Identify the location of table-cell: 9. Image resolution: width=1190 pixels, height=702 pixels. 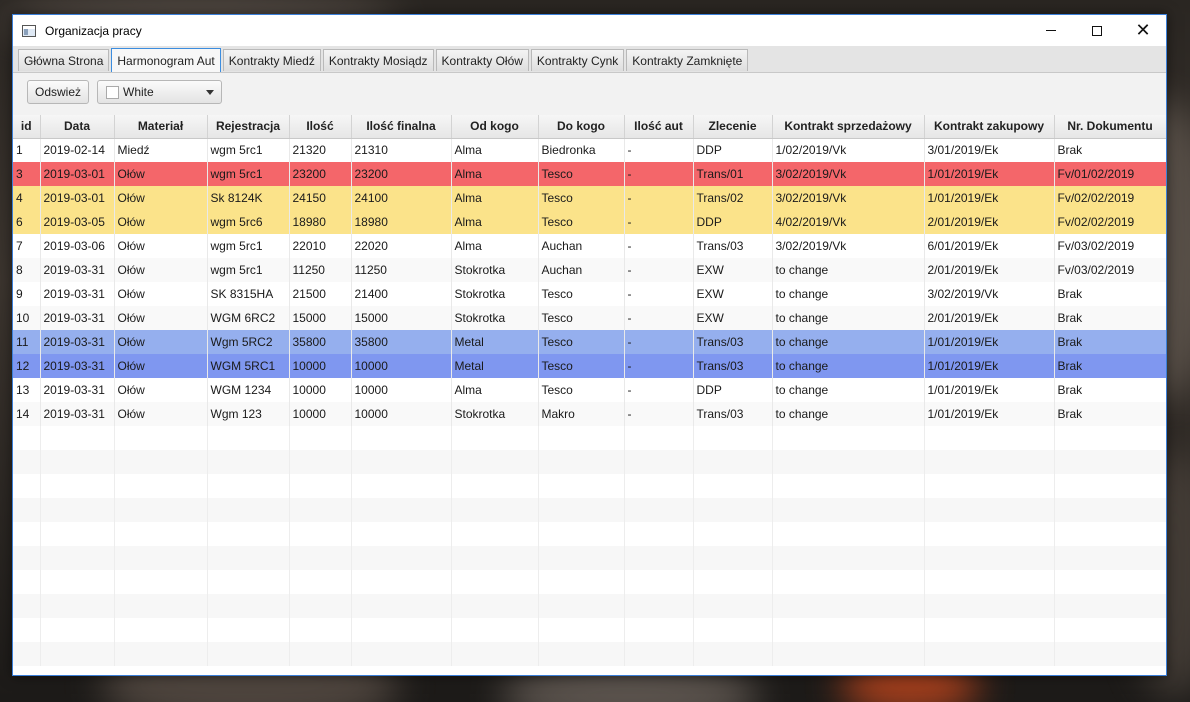
(27, 294).